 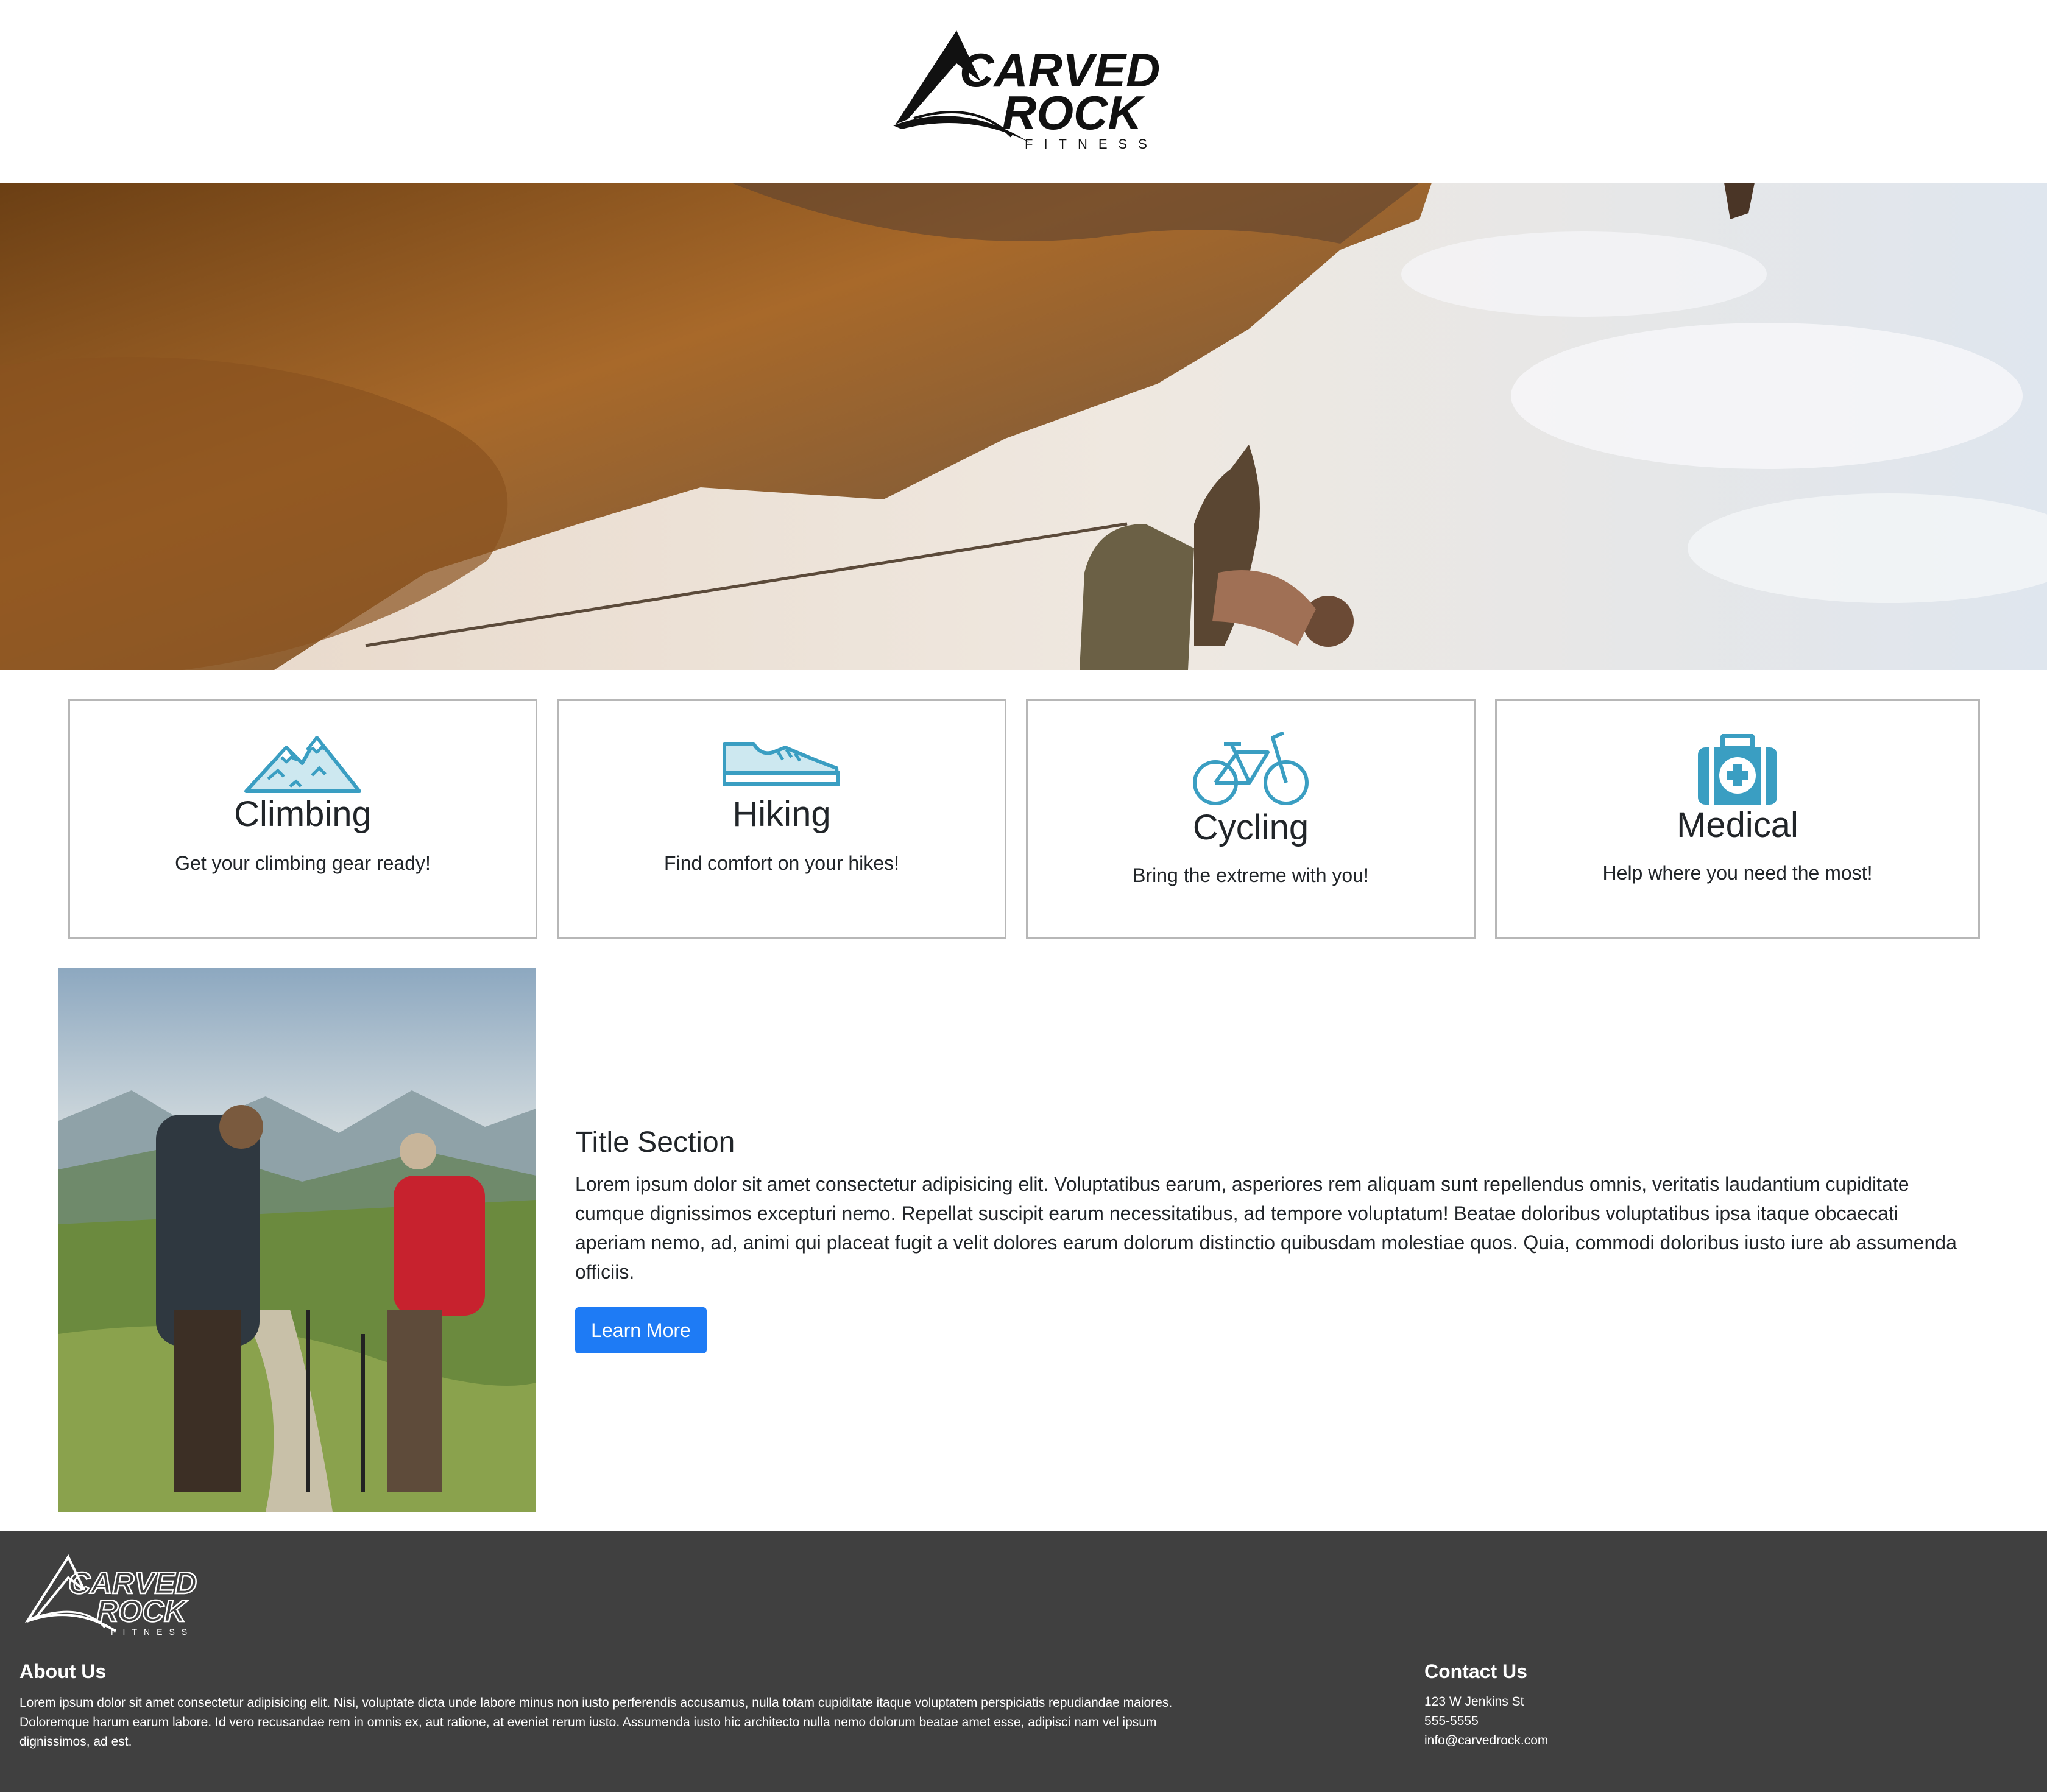 I want to click on feature-title: Hiking, so click(x=781, y=814).